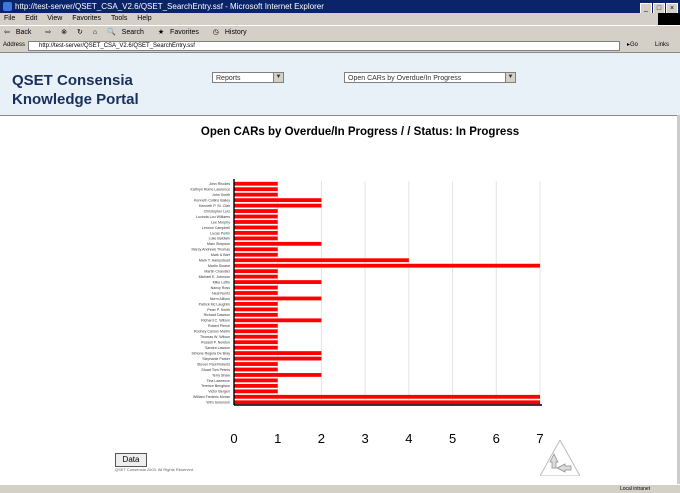 This screenshot has height=493, width=680. I want to click on category-label: Stuart Tom Peters, so click(215, 370).